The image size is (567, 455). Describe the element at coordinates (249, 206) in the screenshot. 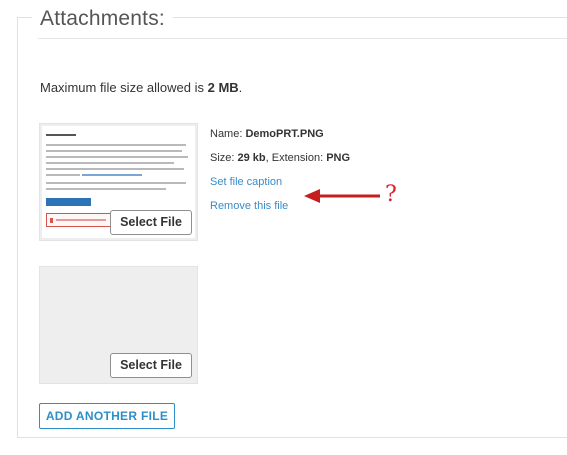

I see `remove-file-link: Remove this file` at that location.